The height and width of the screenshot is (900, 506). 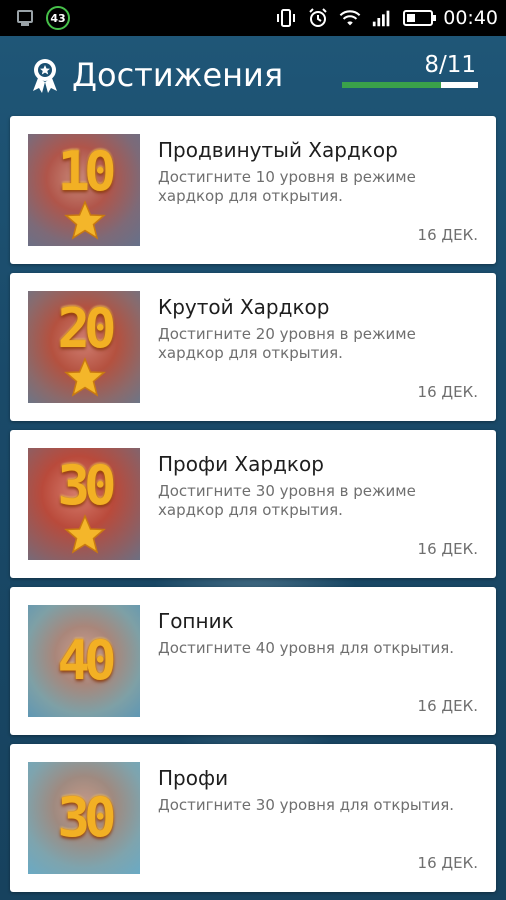 What do you see at coordinates (286, 18) in the screenshot?
I see `vibrate-icon` at bounding box center [286, 18].